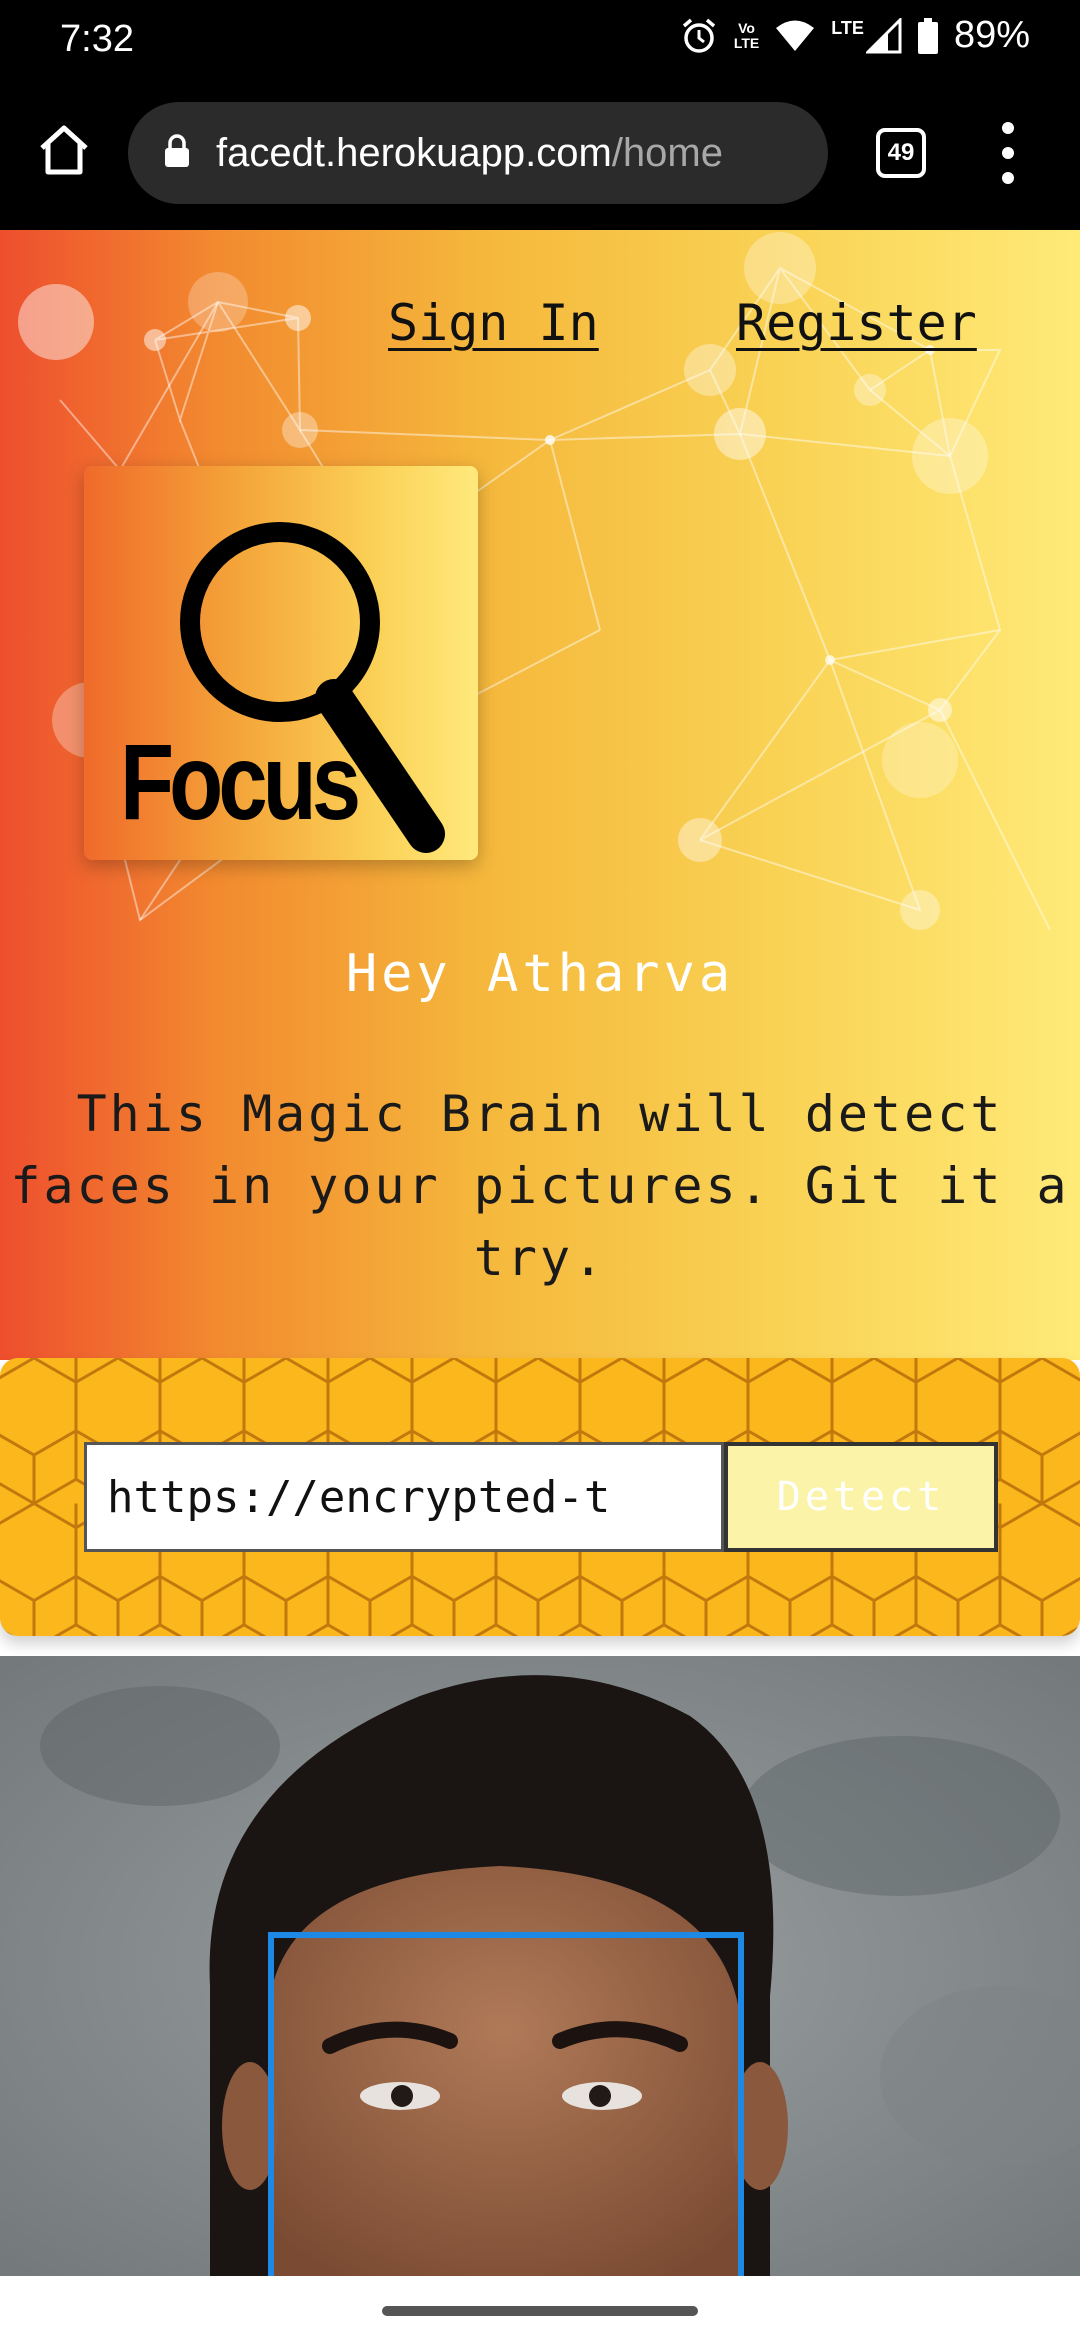 Image resolution: width=1080 pixels, height=2340 pixels. I want to click on url-domain: facedt.herokuapp.com, so click(414, 152).